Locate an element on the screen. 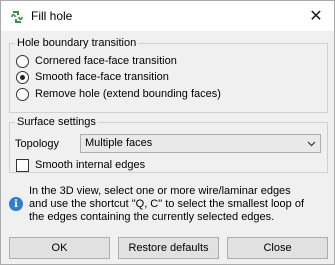 This screenshot has width=335, height=265. smooth-internal-edges-checkbox-row: Smooth internal edges is located at coordinates (80, 165).